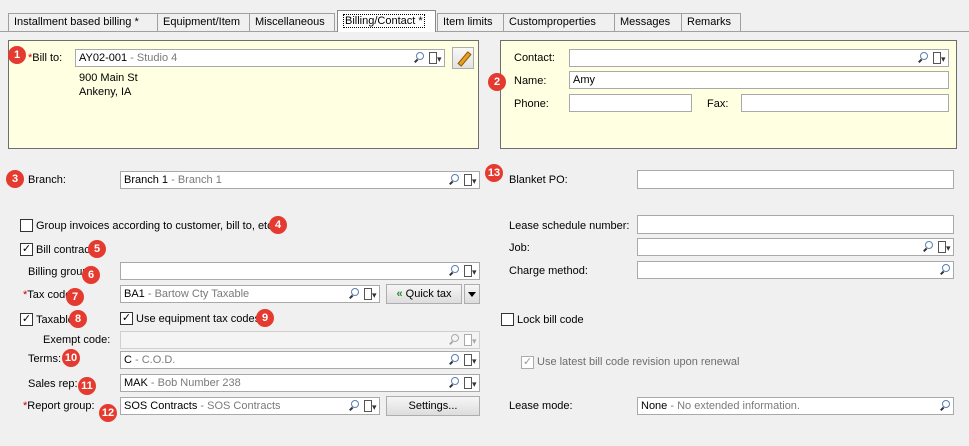  What do you see at coordinates (103, 58) in the screenshot?
I see `bill-to-code: AY02-001` at bounding box center [103, 58].